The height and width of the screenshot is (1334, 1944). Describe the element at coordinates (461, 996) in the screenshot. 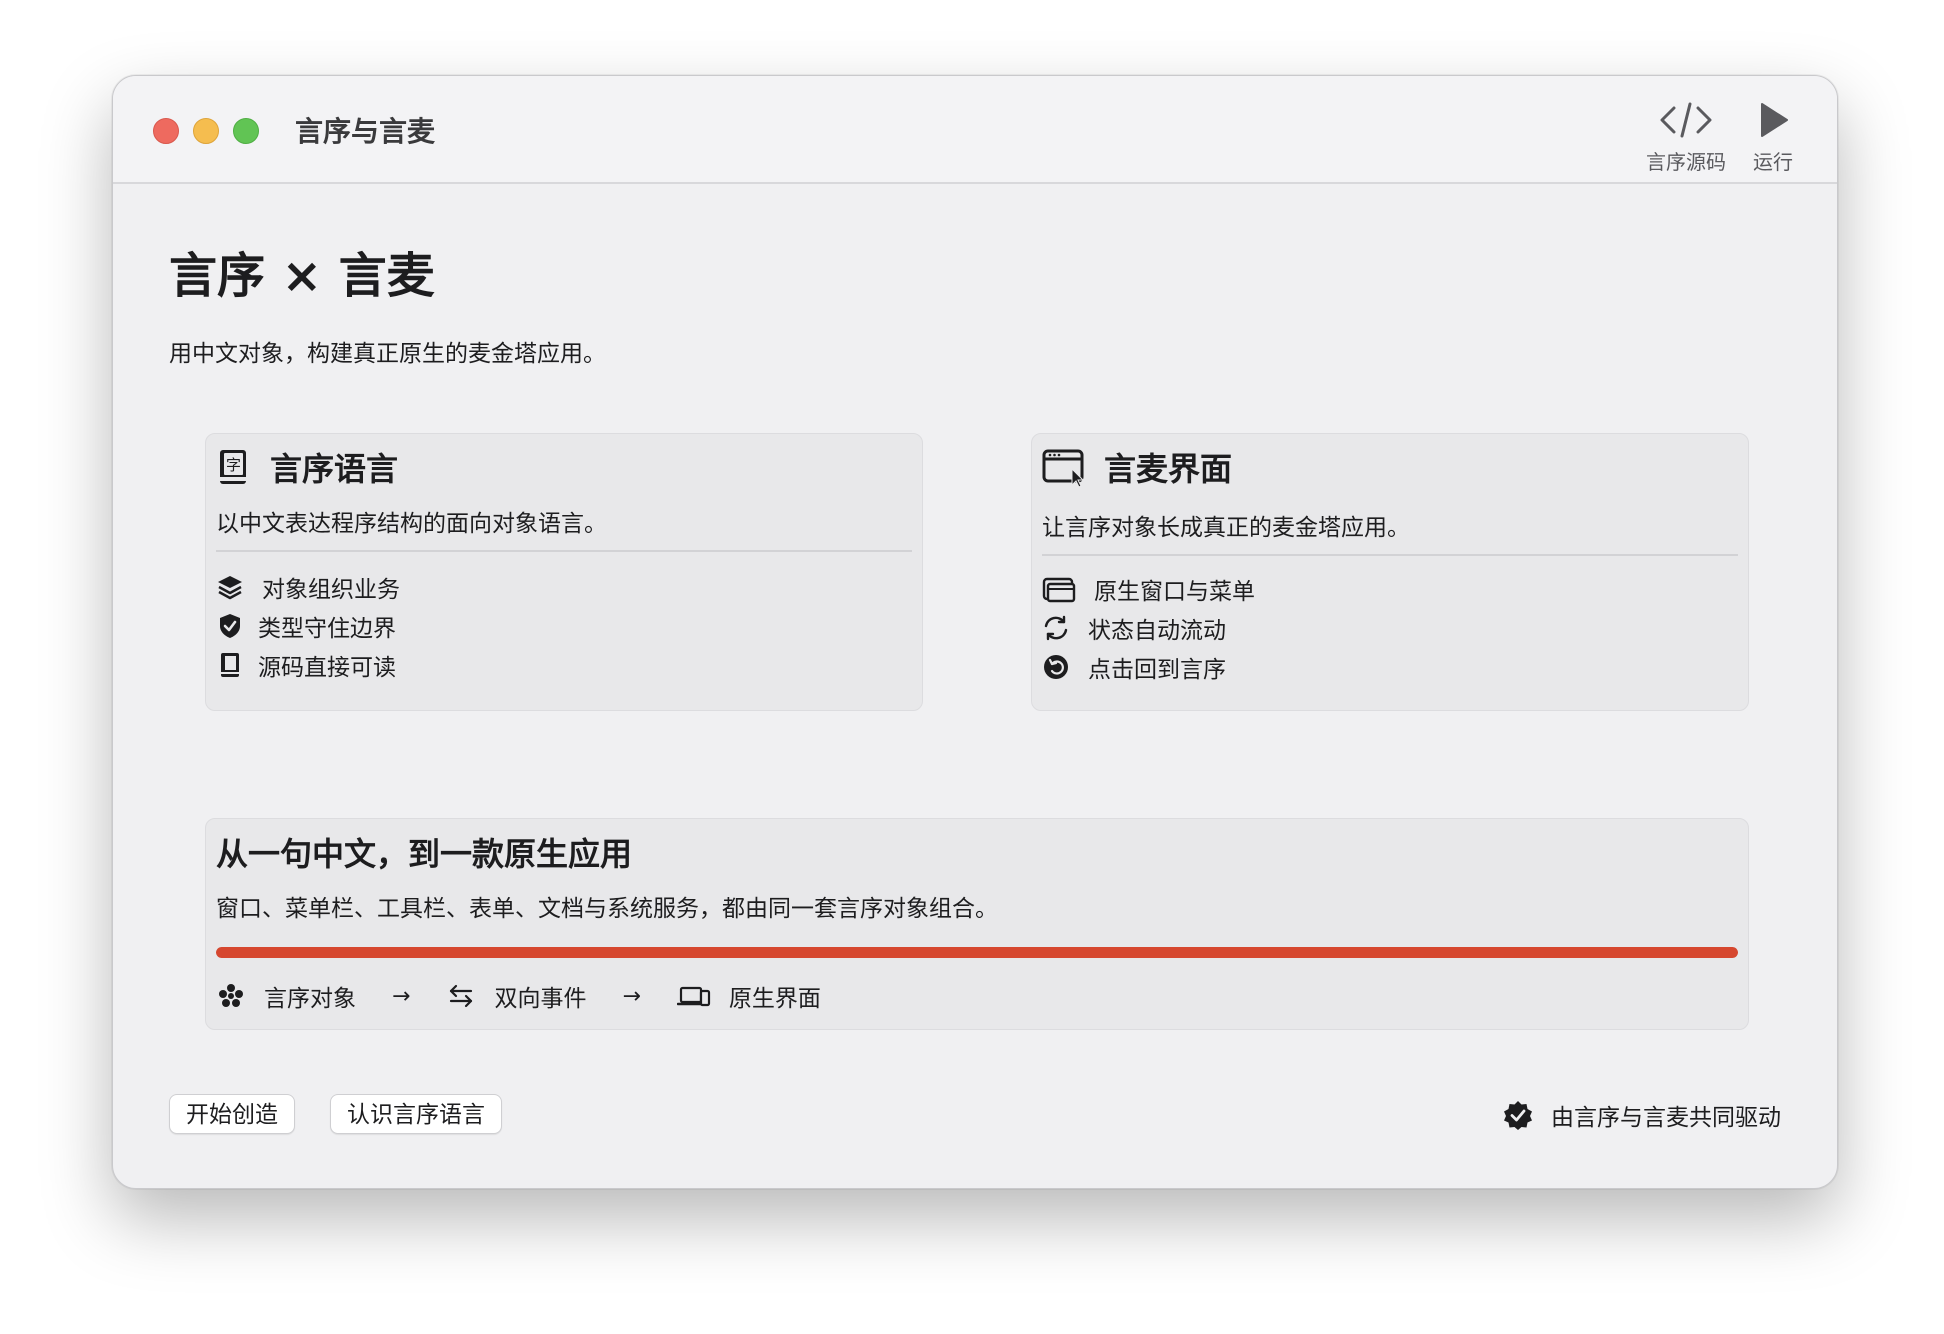

I see `swap-arrows-icon` at that location.